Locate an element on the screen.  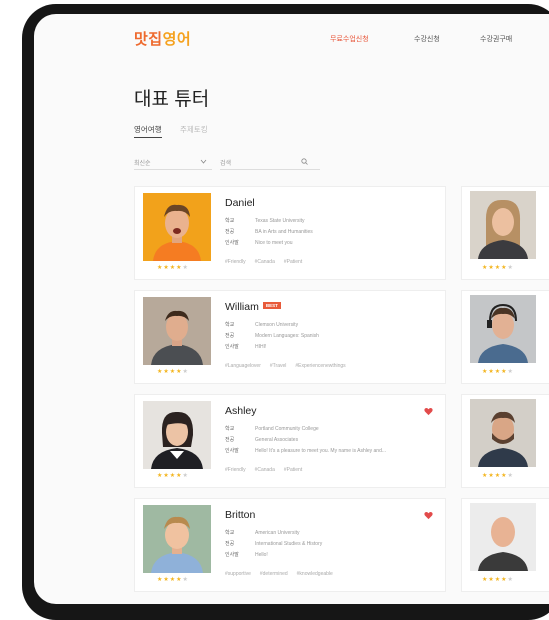
best-badge: BEST is located at coordinates (271, 305).